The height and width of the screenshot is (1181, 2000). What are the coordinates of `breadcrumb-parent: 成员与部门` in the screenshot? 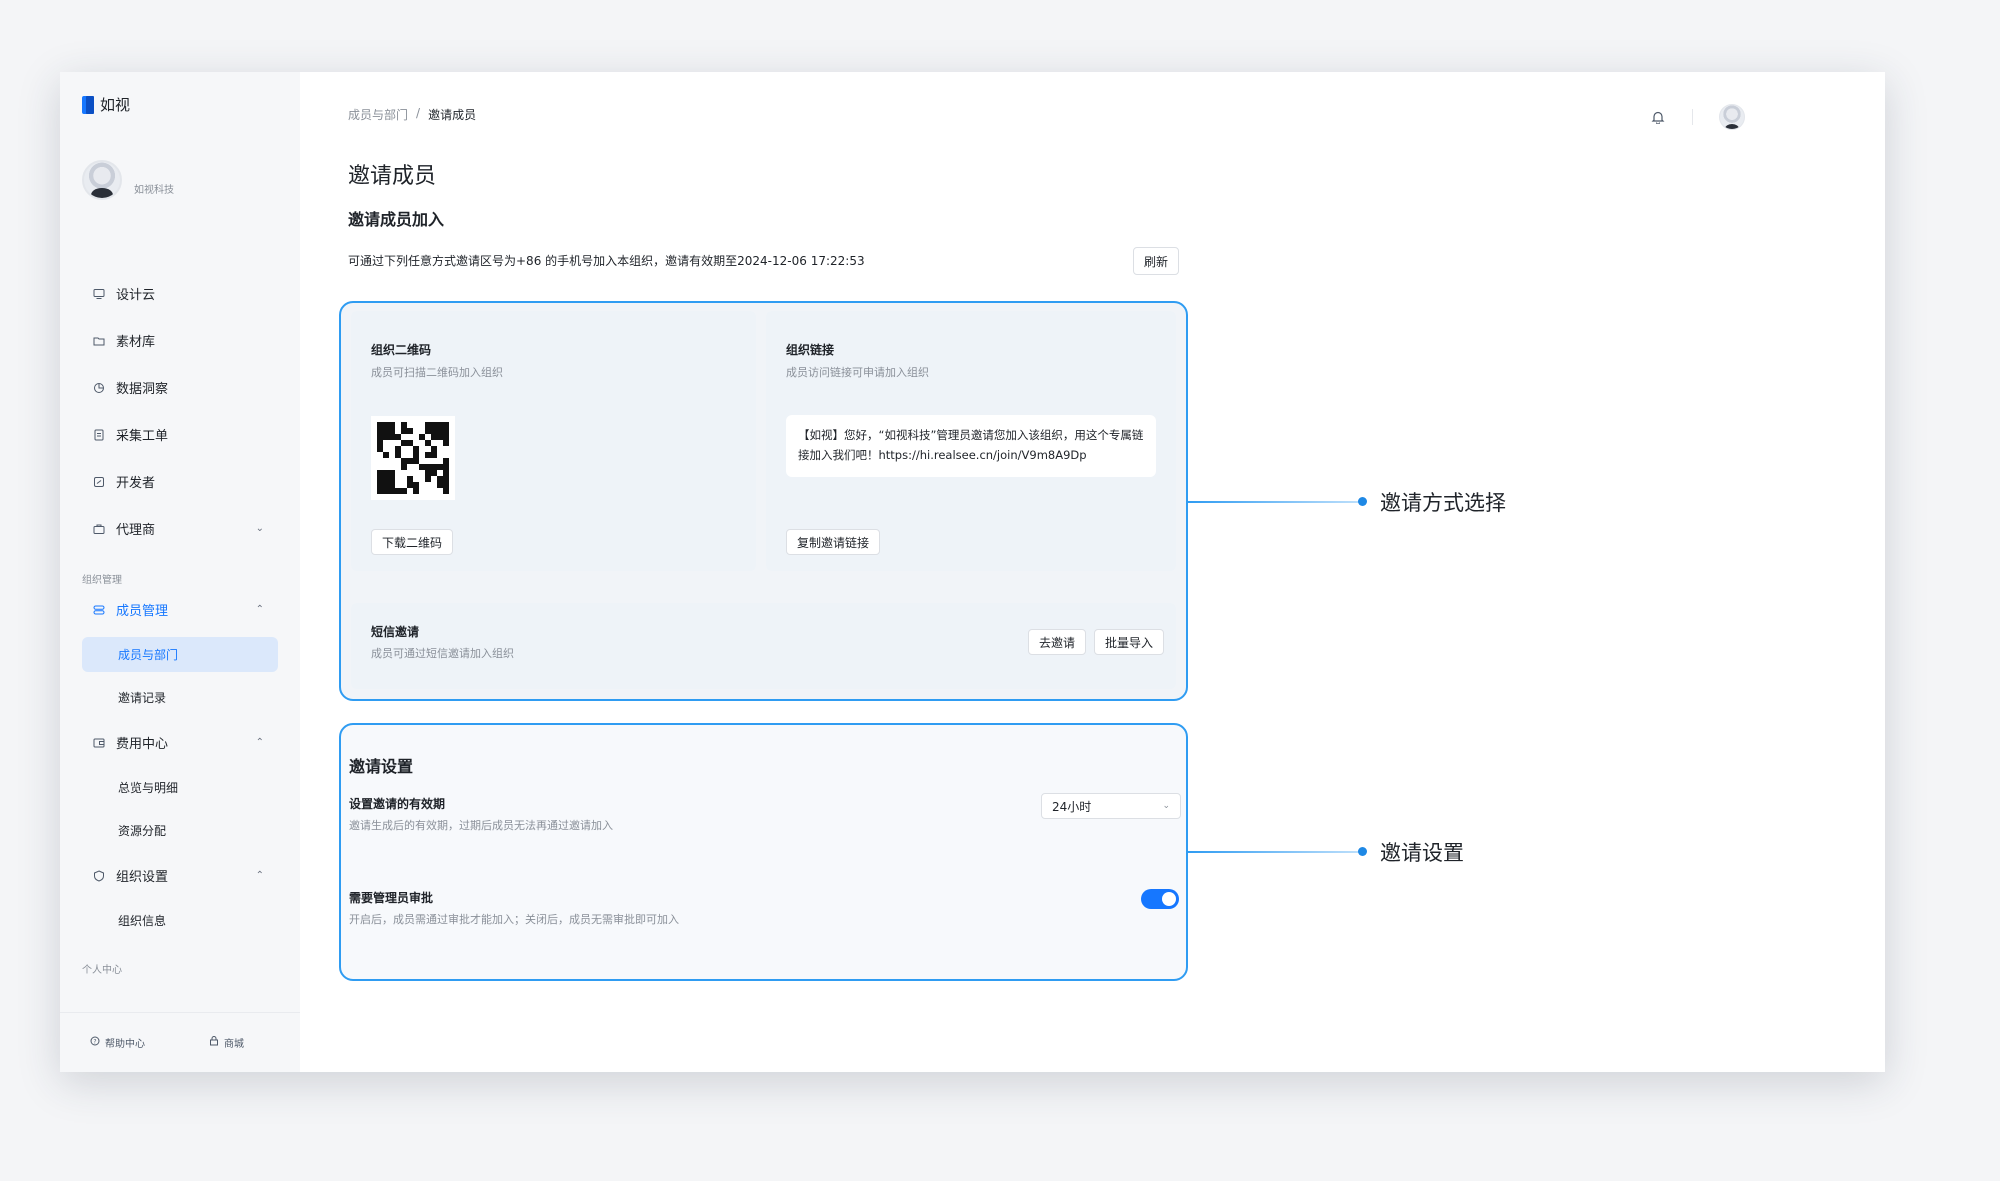 It's located at (378, 114).